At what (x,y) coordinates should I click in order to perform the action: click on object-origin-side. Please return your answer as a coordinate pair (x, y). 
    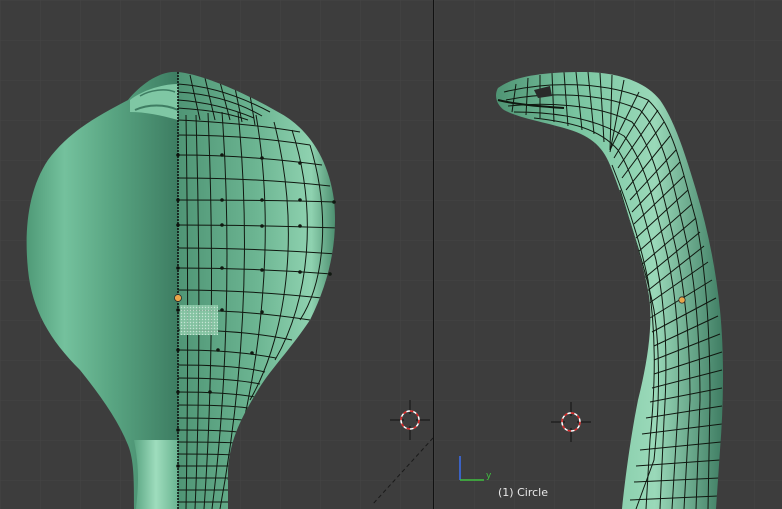
    Looking at the image, I should click on (682, 300).